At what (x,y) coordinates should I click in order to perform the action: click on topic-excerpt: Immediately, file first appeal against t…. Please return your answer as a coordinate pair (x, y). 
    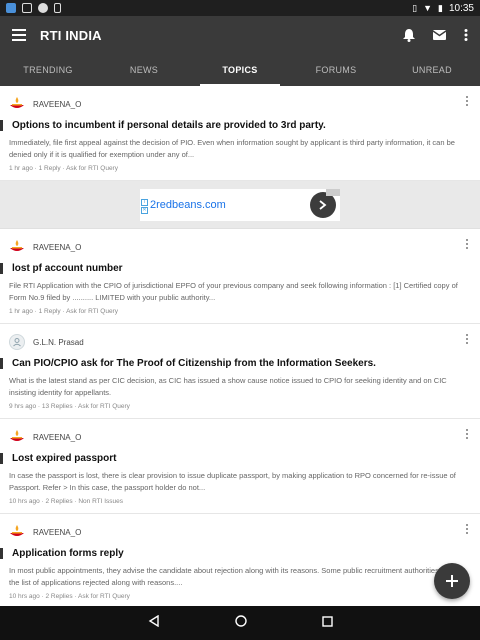
    Looking at the image, I should click on (232, 148).